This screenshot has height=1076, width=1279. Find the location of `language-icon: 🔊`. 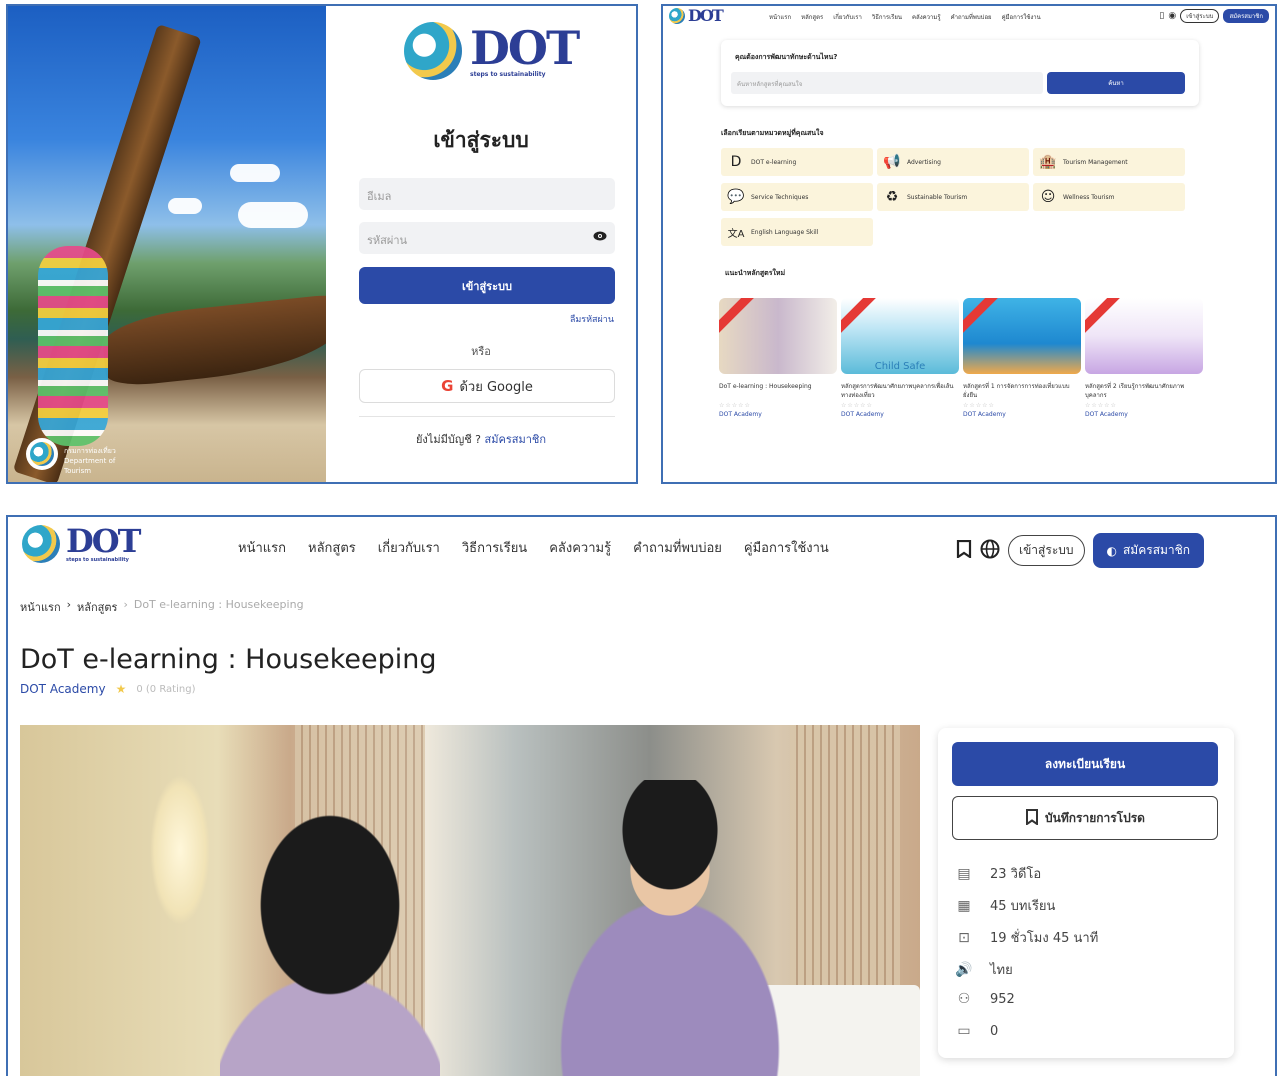

language-icon: 🔊 is located at coordinates (964, 969).